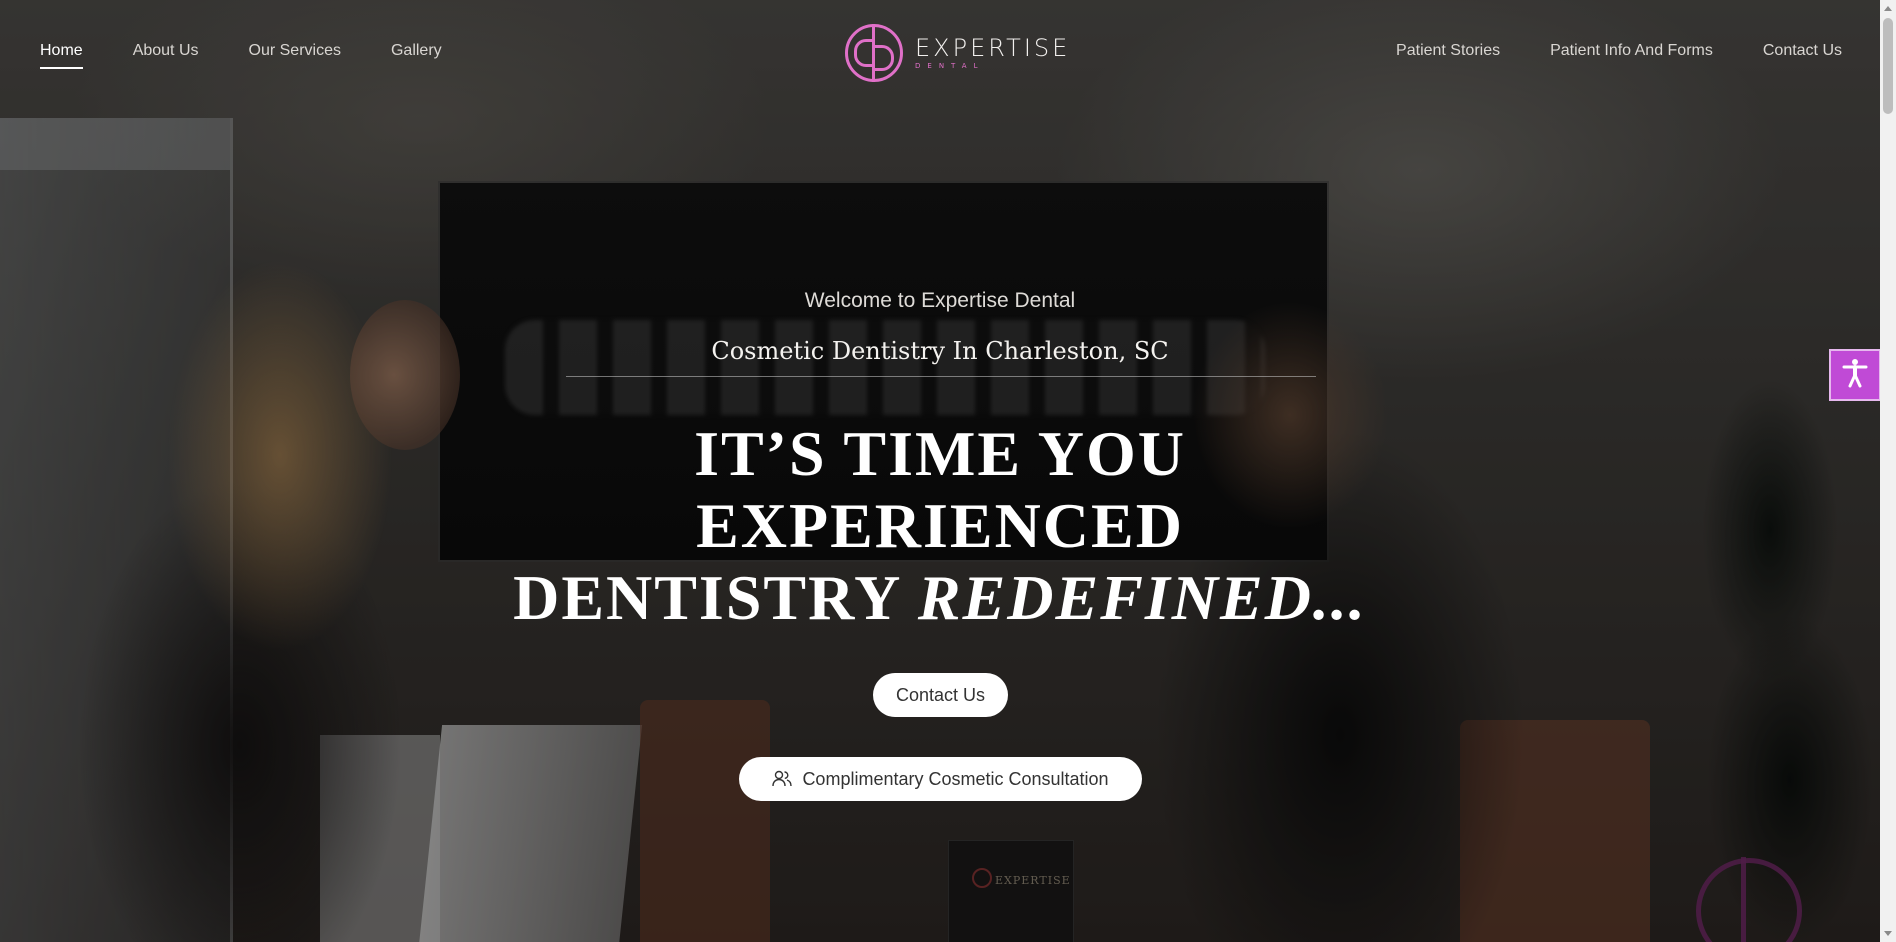  I want to click on contact-us-button: Contact Us, so click(940, 695).